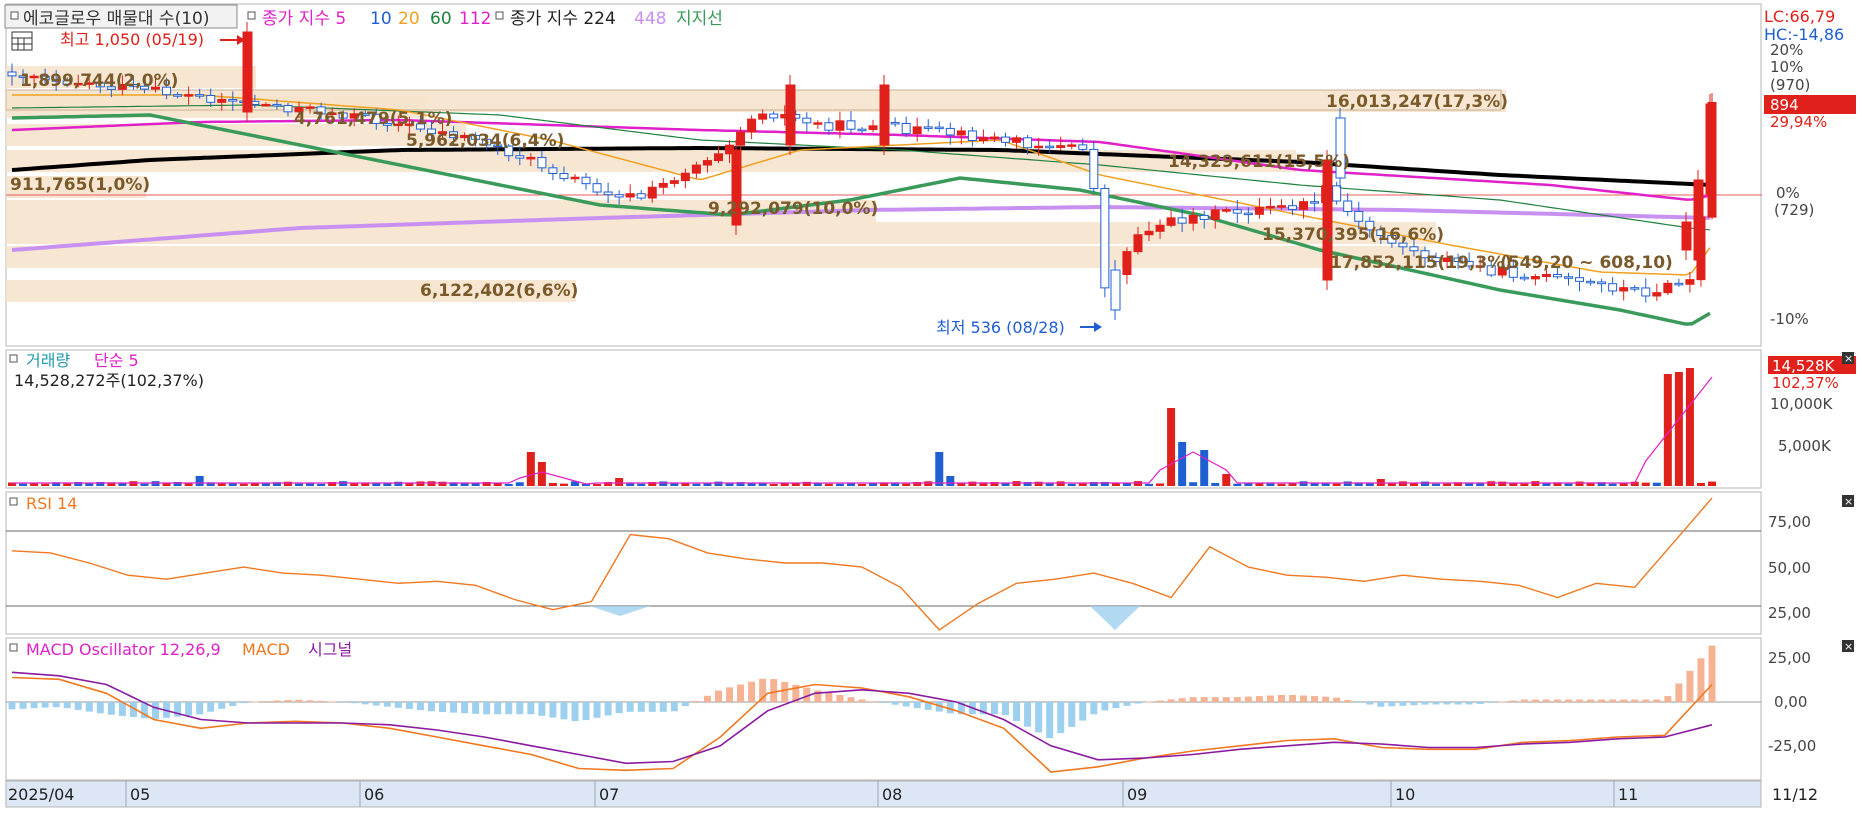 The image size is (1862, 813). Describe the element at coordinates (116, 360) in the screenshot. I see `volume-ma-label: 단순 5` at that location.